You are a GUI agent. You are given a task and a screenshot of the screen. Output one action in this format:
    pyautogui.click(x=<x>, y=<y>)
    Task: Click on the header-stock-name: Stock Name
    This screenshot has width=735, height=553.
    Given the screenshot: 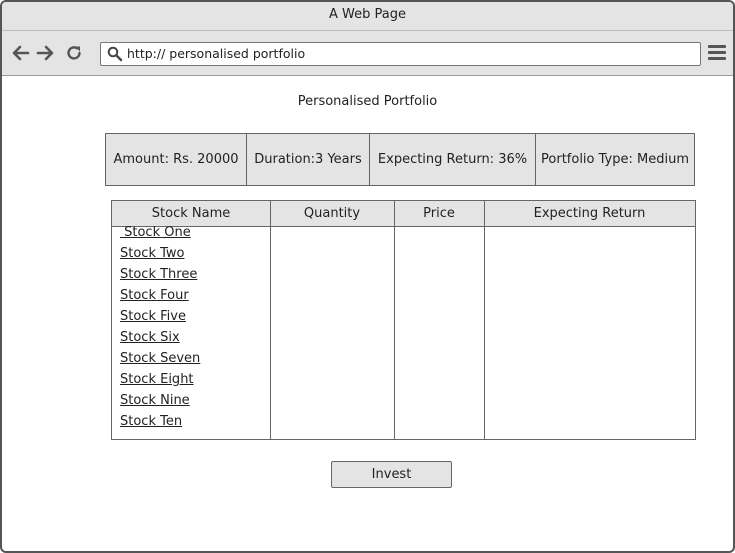 What is the action you would take?
    pyautogui.click(x=191, y=213)
    